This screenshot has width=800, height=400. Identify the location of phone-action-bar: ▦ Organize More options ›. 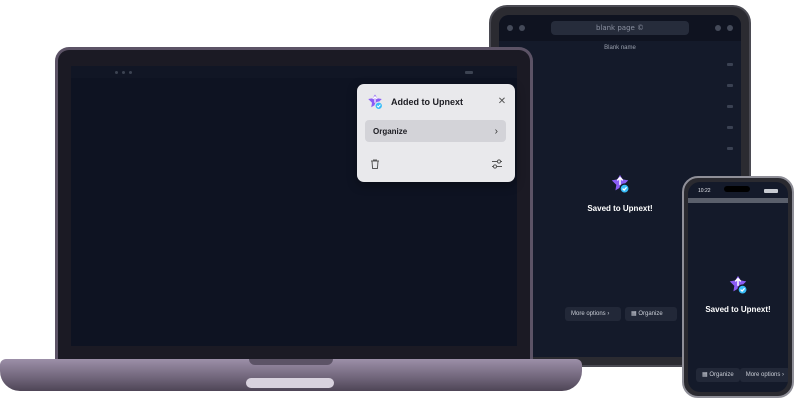
(742, 375).